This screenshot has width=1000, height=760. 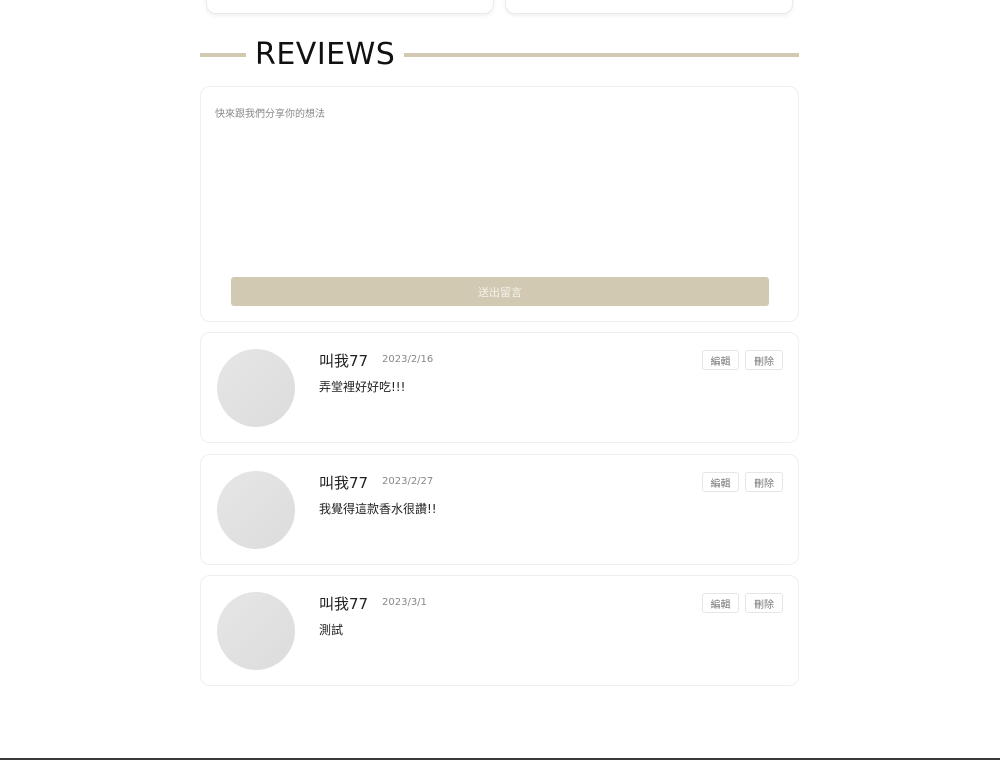 I want to click on reviews-title: REVIEWS, so click(x=325, y=54).